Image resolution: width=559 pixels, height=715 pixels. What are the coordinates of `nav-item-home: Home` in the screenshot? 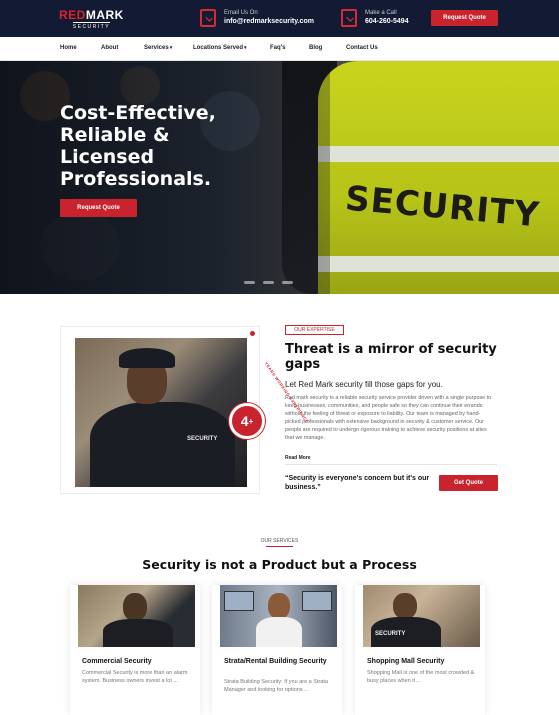 It's located at (68, 48).